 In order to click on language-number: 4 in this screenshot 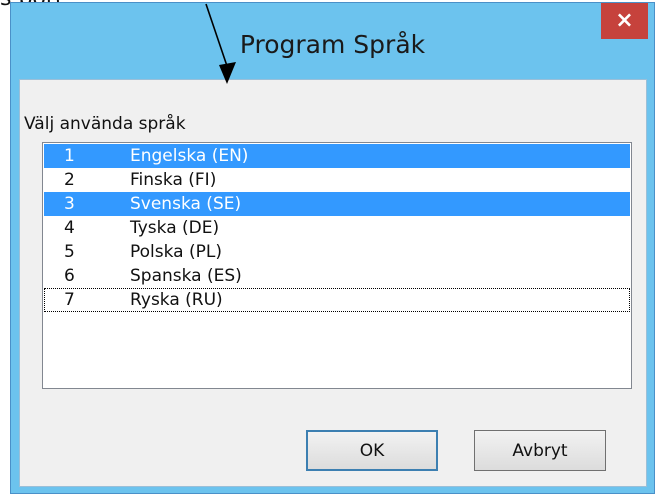, I will do `click(69, 228)`.